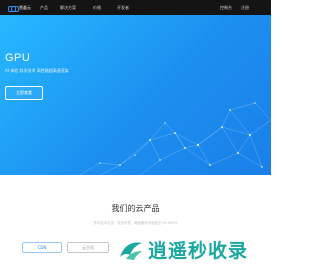 The height and width of the screenshot is (271, 320). I want to click on brand-logo: 慧鑫云, so click(19, 8).